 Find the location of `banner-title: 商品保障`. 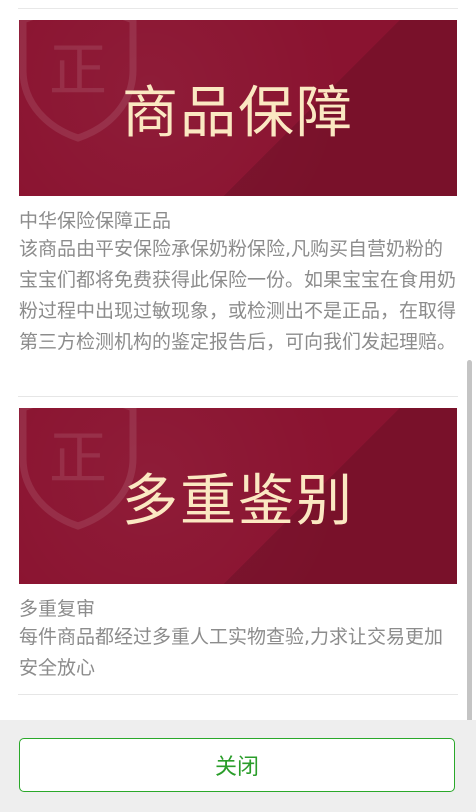

banner-title: 商品保障 is located at coordinates (238, 113).